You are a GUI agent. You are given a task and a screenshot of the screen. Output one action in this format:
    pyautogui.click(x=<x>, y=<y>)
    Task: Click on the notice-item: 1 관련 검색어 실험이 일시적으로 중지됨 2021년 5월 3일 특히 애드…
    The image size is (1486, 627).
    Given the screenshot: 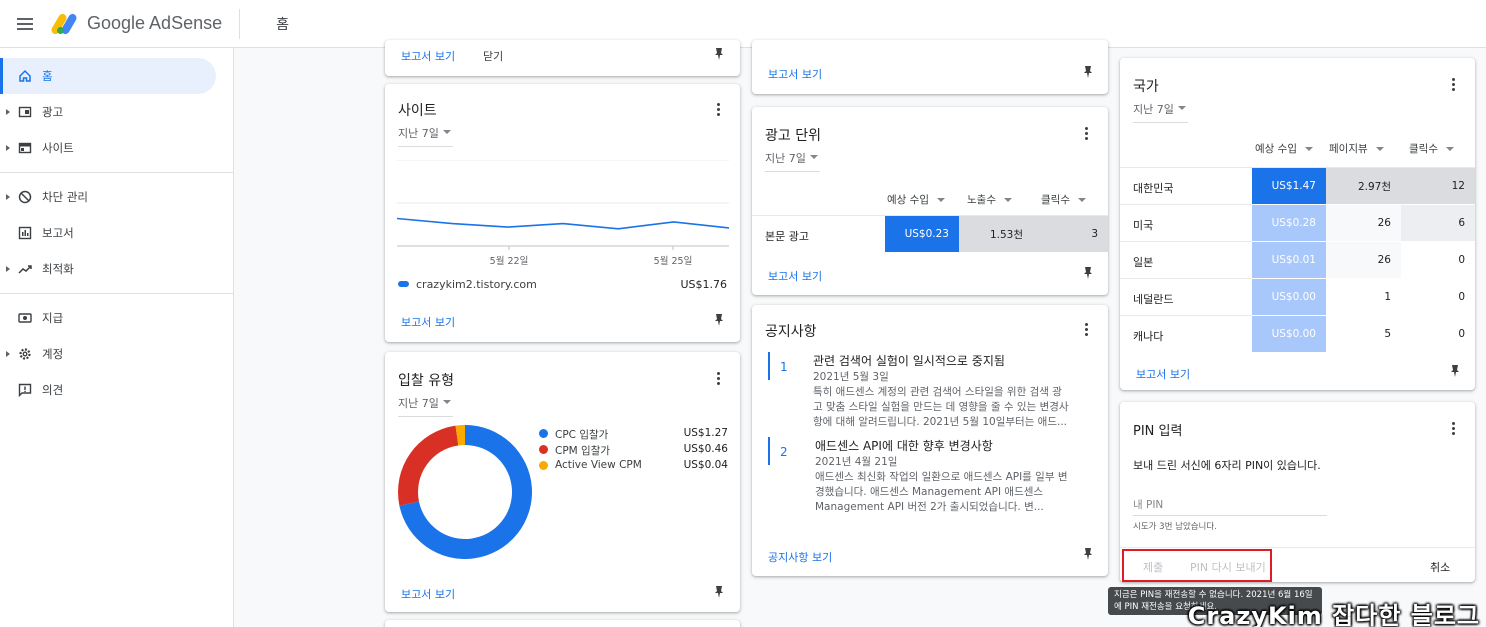 What is the action you would take?
    pyautogui.click(x=933, y=392)
    